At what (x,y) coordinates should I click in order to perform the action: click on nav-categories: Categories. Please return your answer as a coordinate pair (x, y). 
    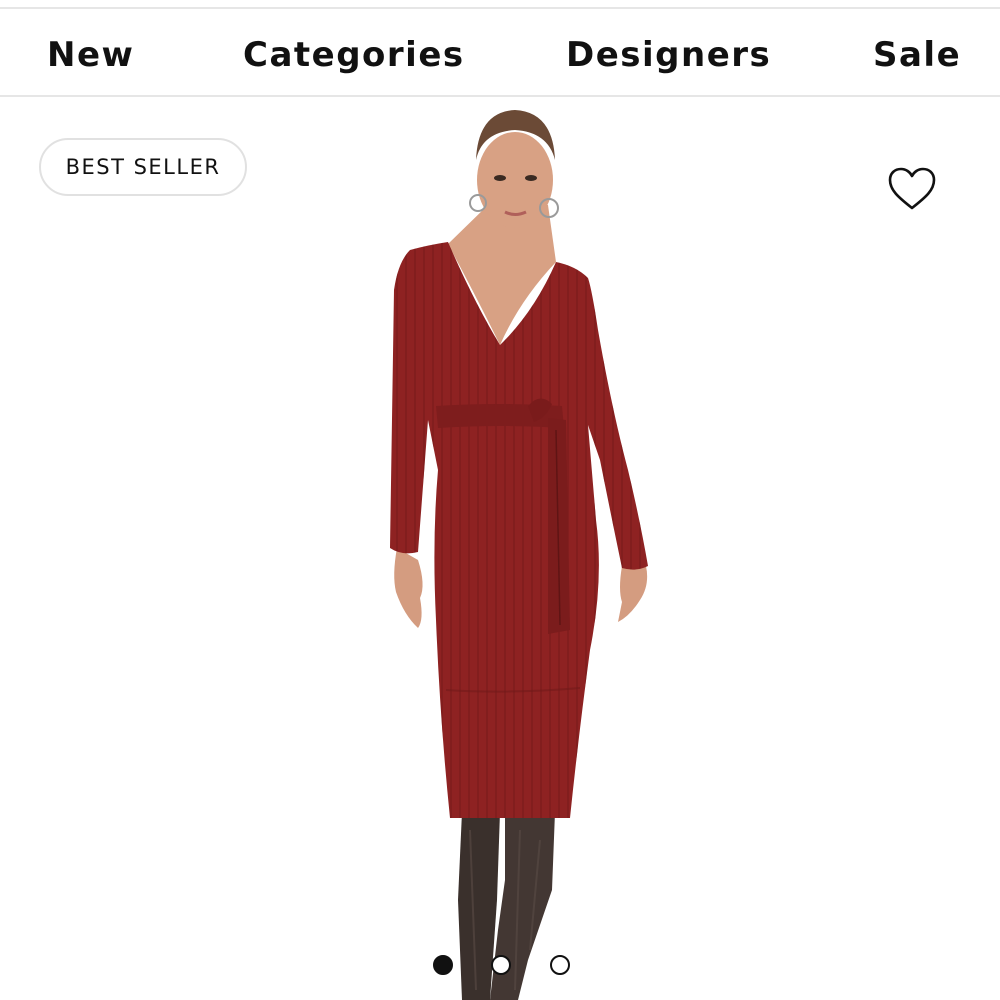
    Looking at the image, I should click on (354, 55).